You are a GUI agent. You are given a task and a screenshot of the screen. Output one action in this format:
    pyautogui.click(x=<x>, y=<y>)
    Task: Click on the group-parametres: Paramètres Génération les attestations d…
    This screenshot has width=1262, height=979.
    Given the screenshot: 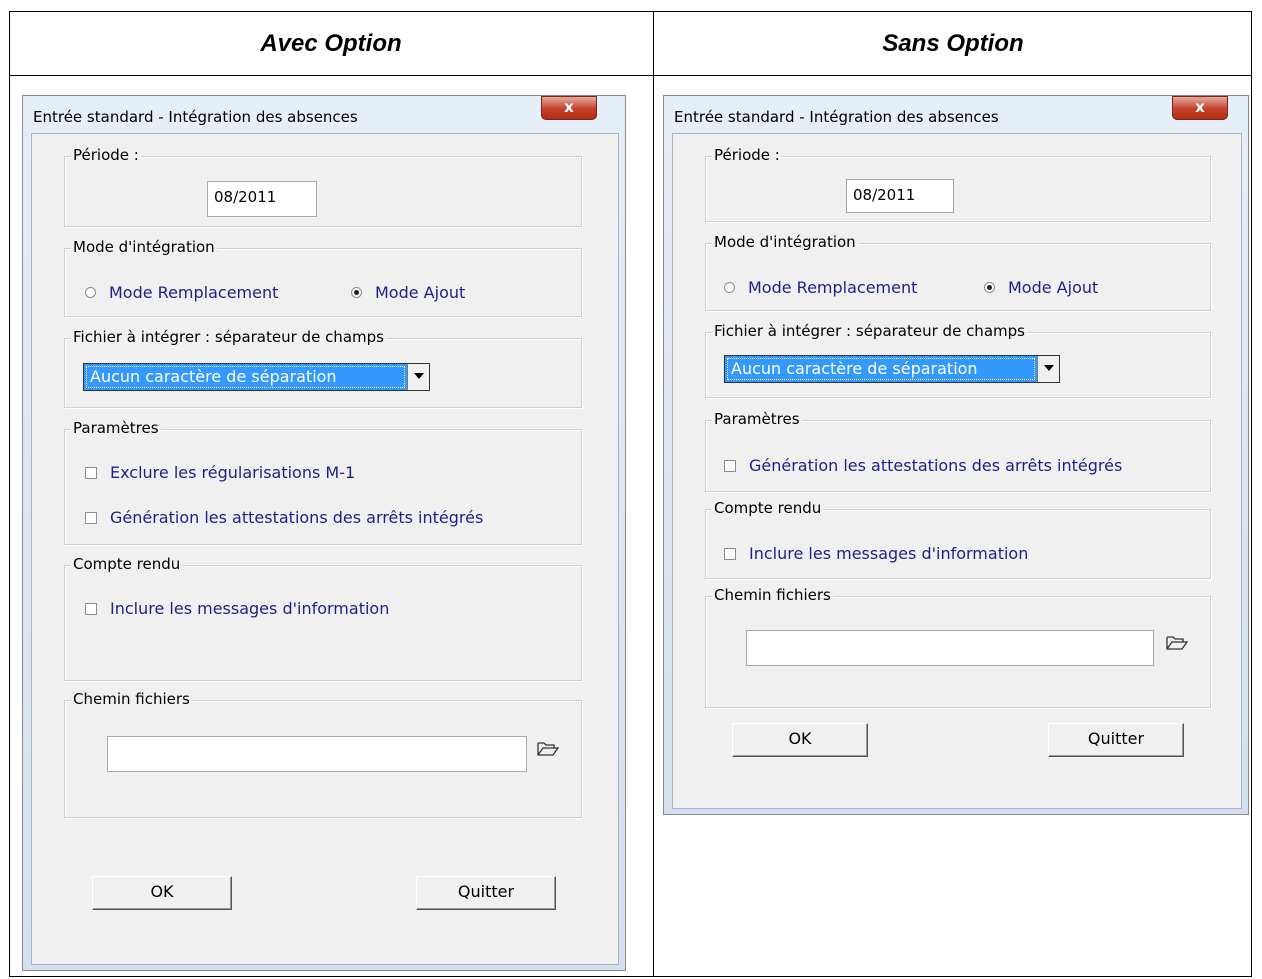 What is the action you would take?
    pyautogui.click(x=958, y=451)
    